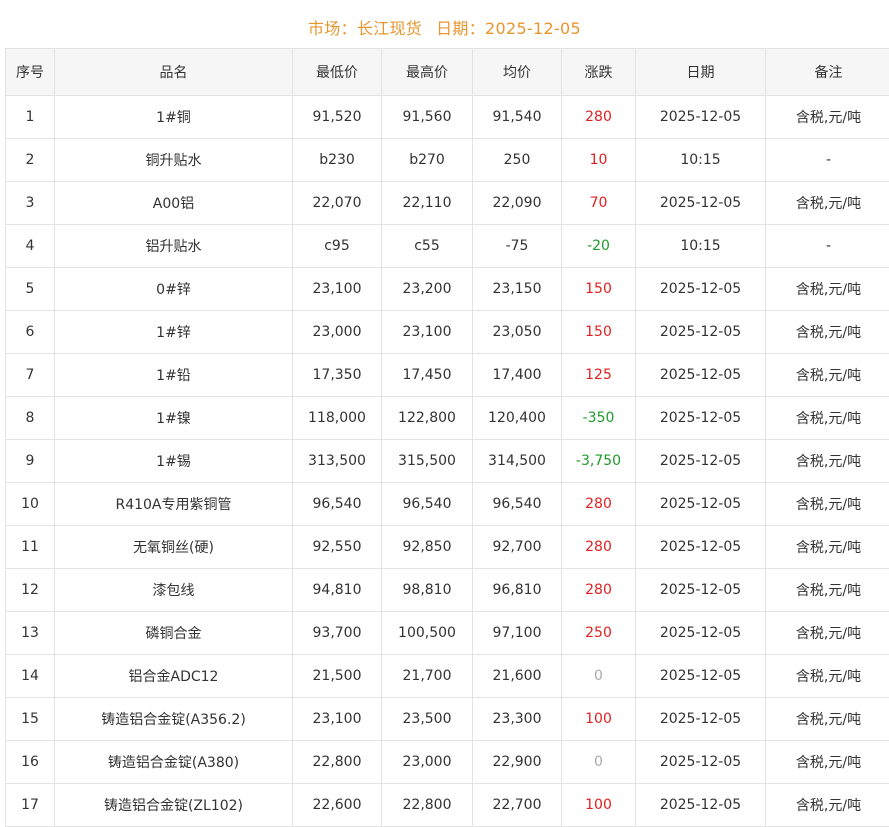 The width and height of the screenshot is (889, 827). I want to click on cell-name: A00铝, so click(174, 203).